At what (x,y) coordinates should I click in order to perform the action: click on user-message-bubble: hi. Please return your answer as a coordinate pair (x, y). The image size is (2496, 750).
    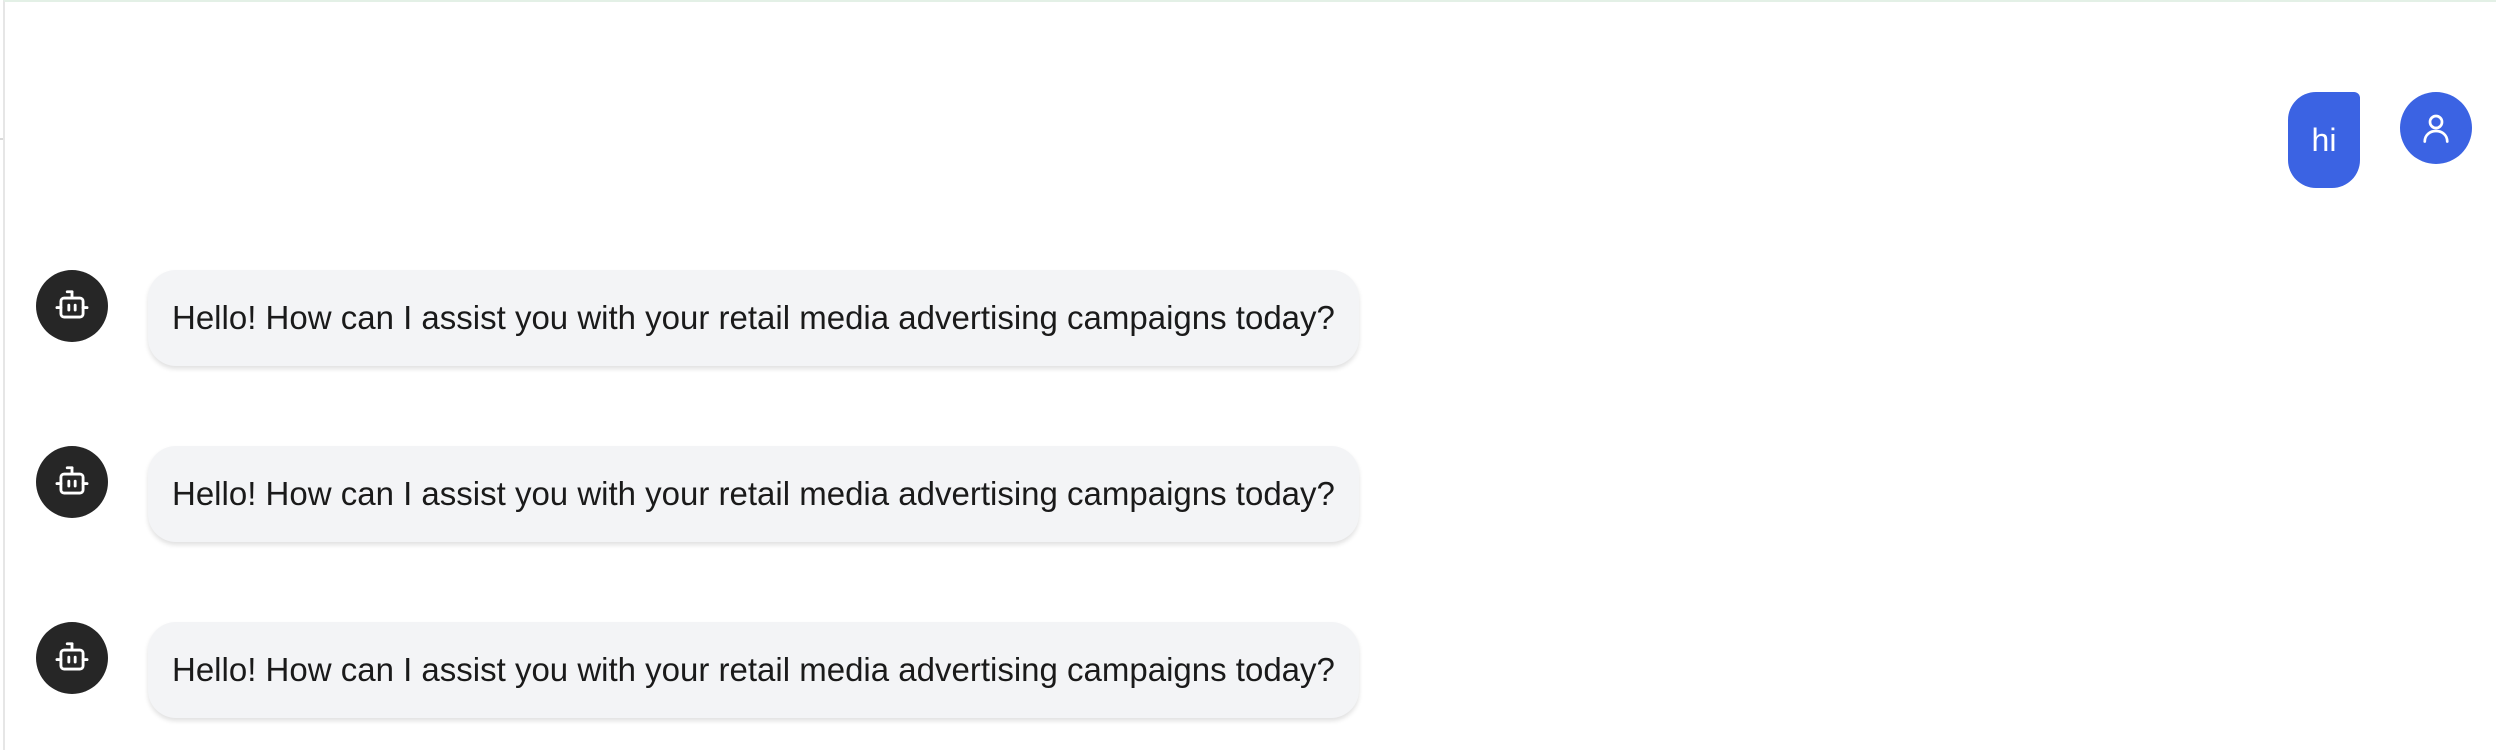
    Looking at the image, I should click on (2324, 140).